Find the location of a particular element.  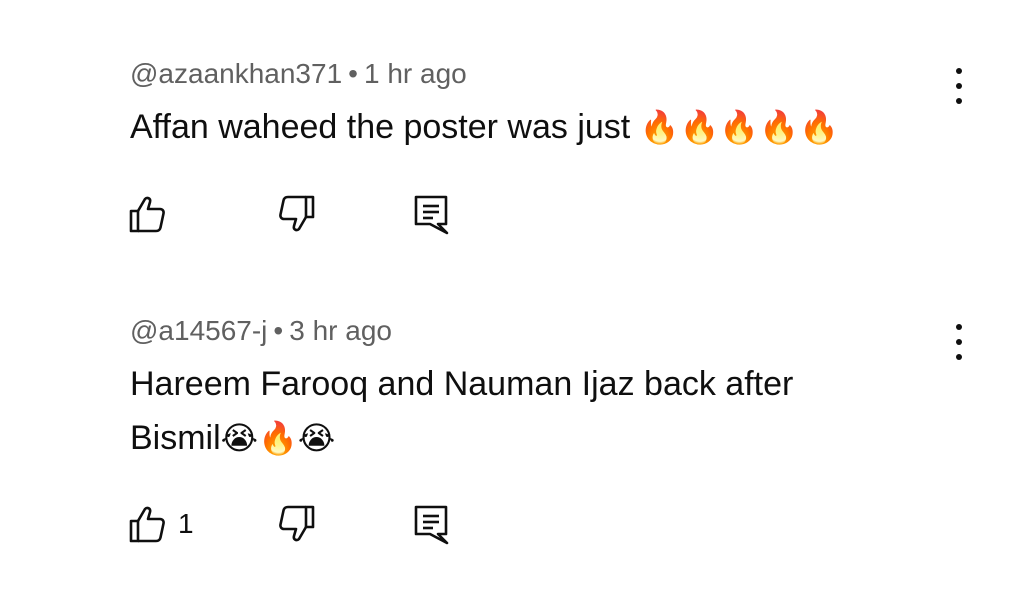

comment-meta: @azaankhan371 • 1 hr ago is located at coordinates (298, 74).